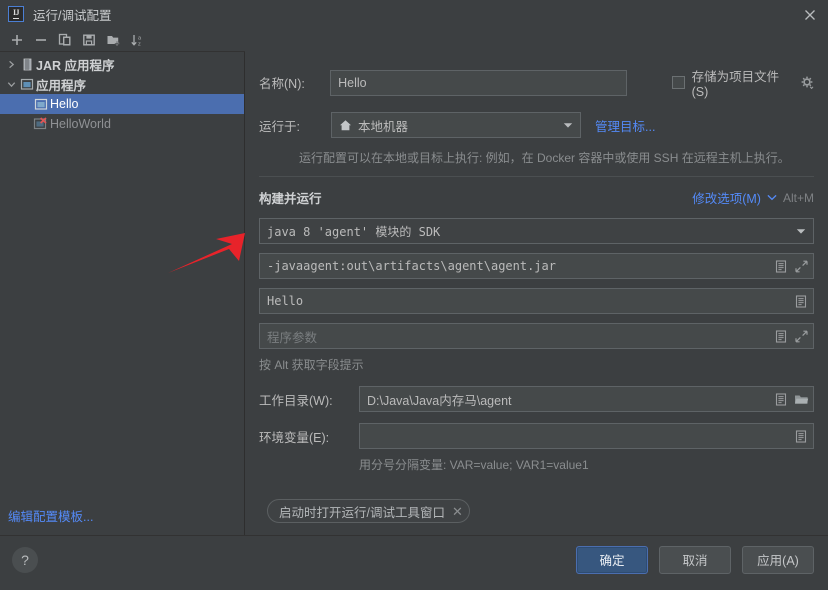 The width and height of the screenshot is (828, 590). I want to click on name-row: 名称(N): Hello 存储为项目文件(S), so click(536, 82).